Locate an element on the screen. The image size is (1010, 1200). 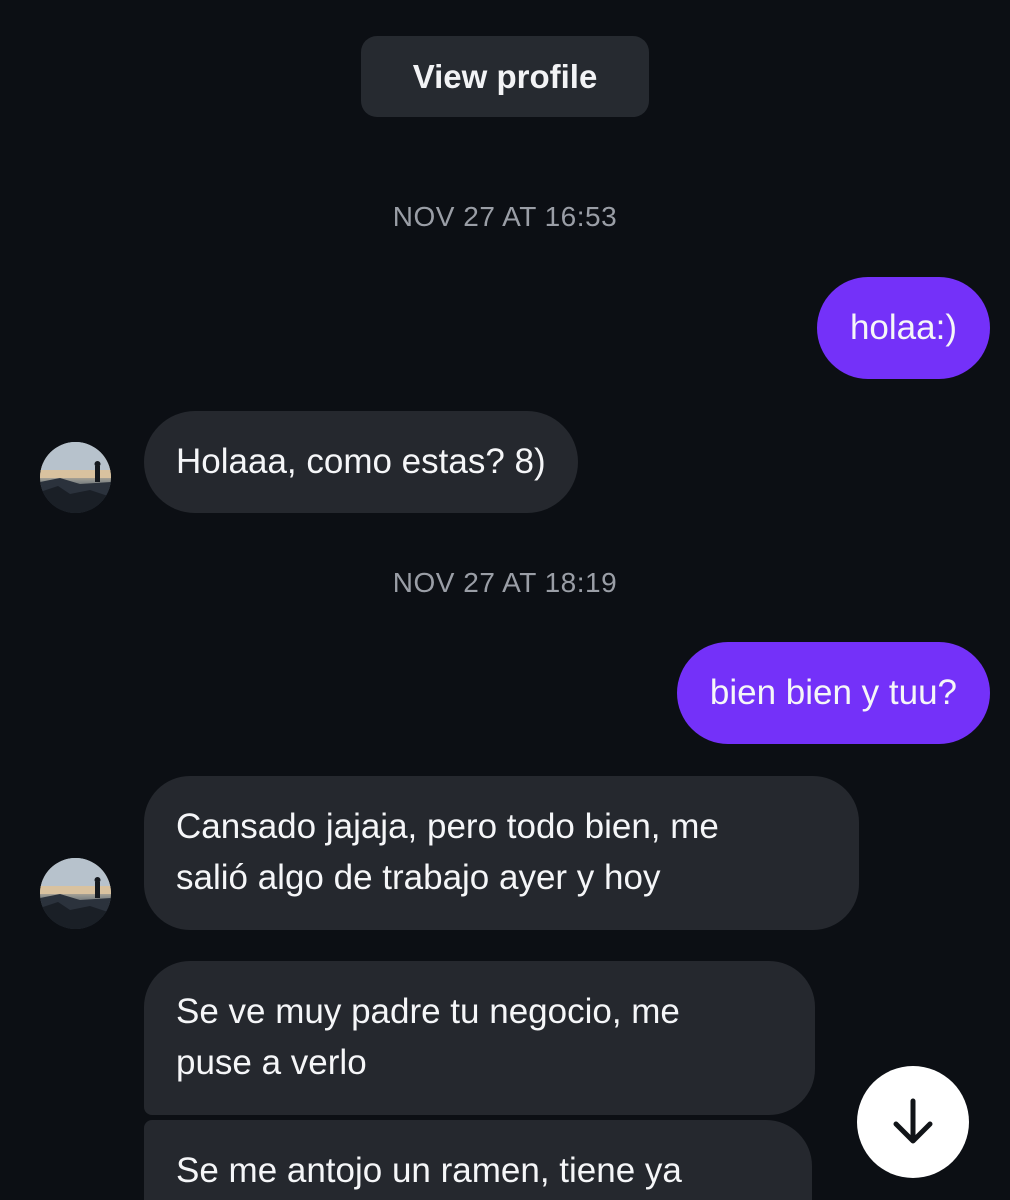
view-profile-label: View profile is located at coordinates (505, 76).